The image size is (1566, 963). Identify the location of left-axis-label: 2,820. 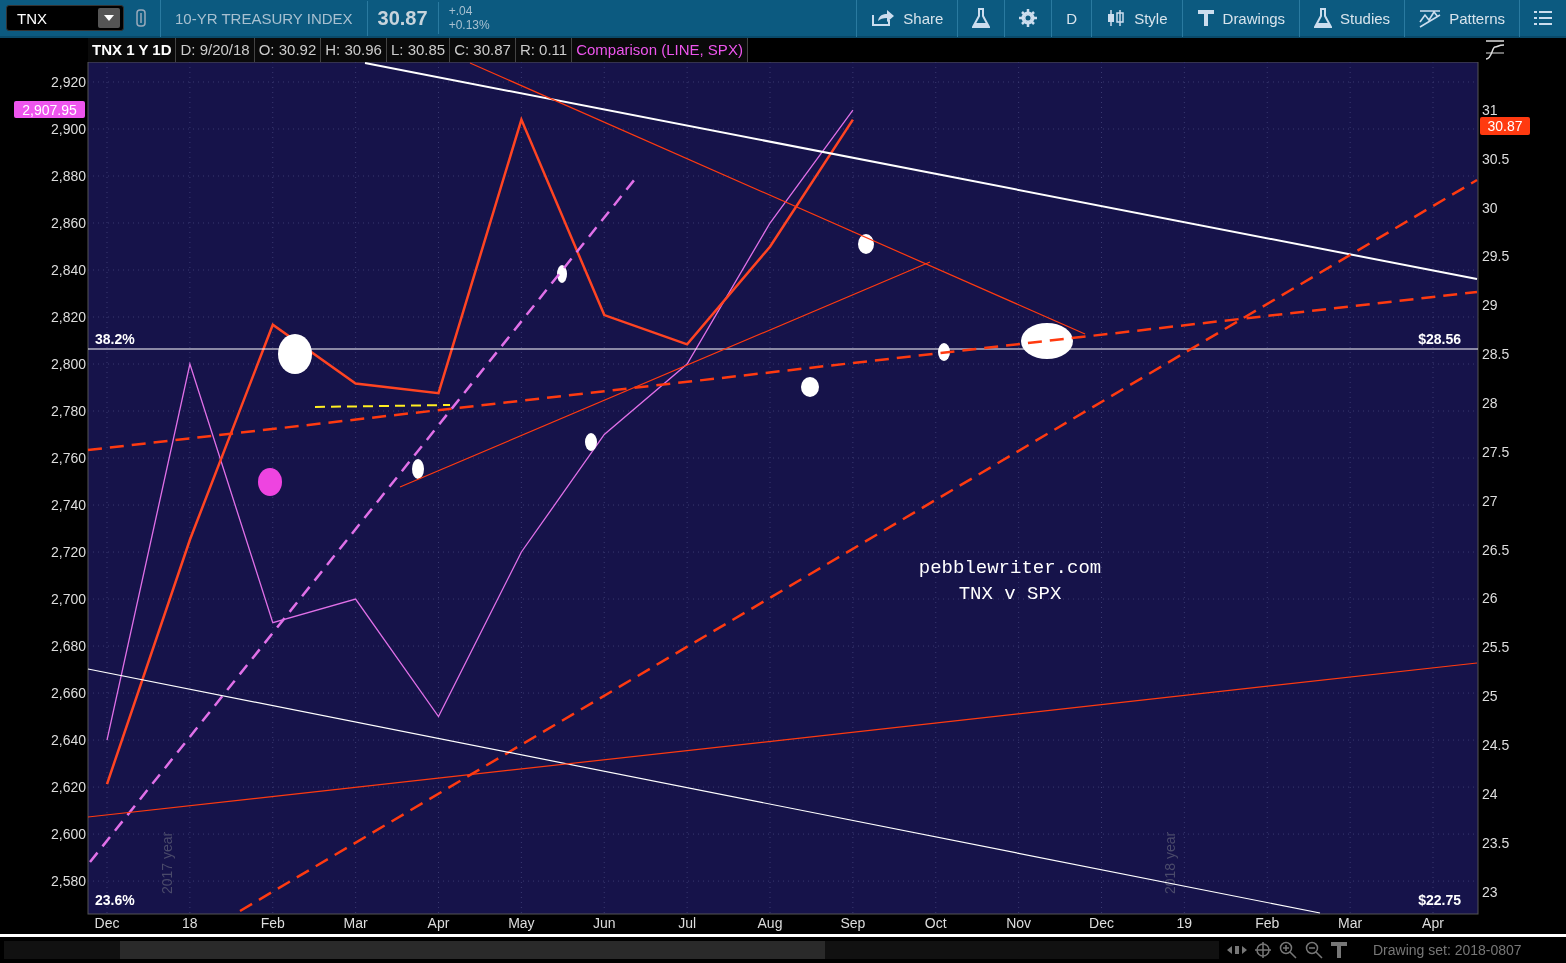
(68, 316).